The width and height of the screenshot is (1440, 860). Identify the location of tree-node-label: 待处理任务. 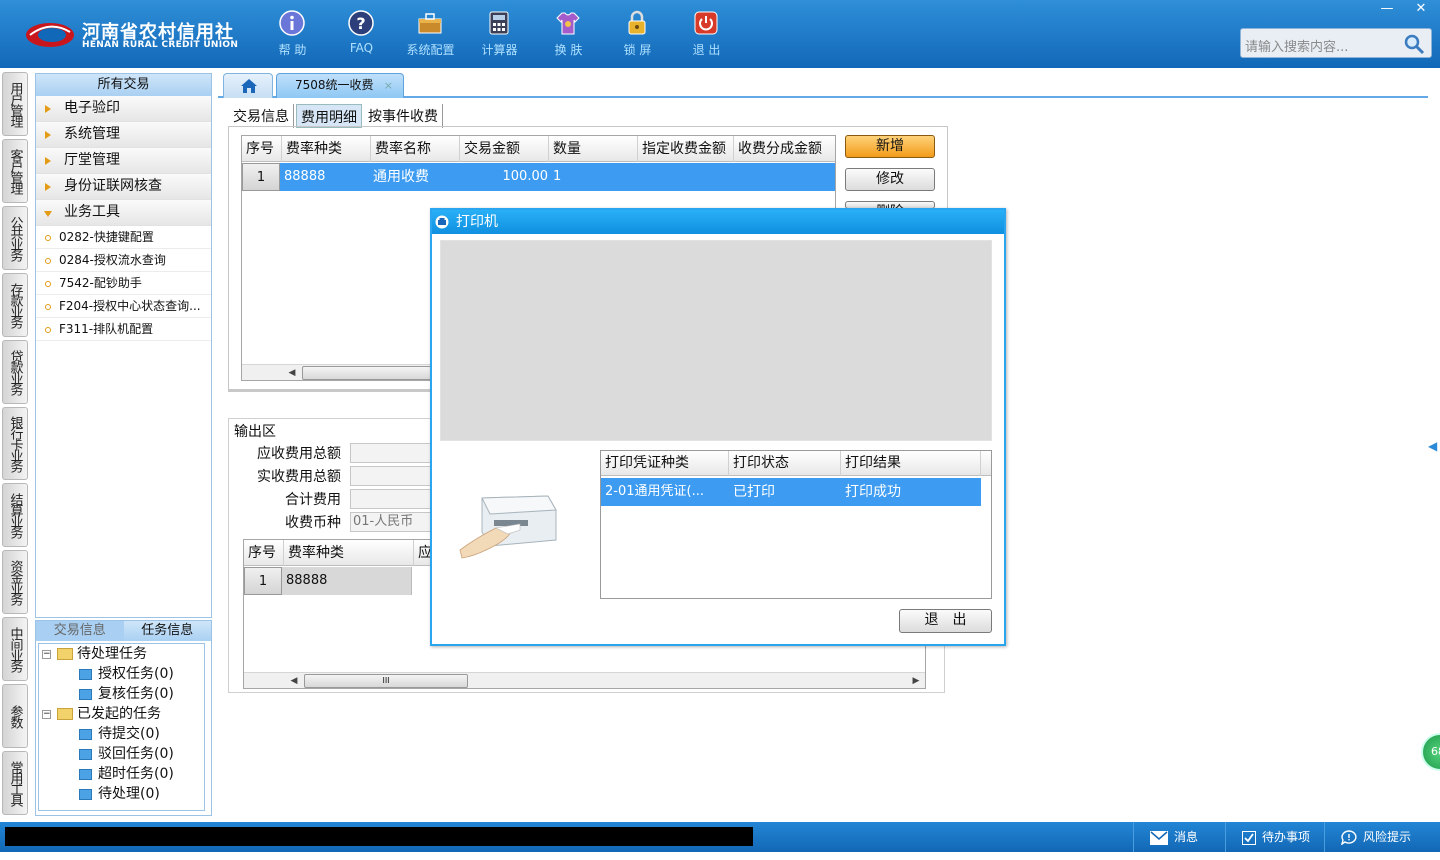
(112, 654).